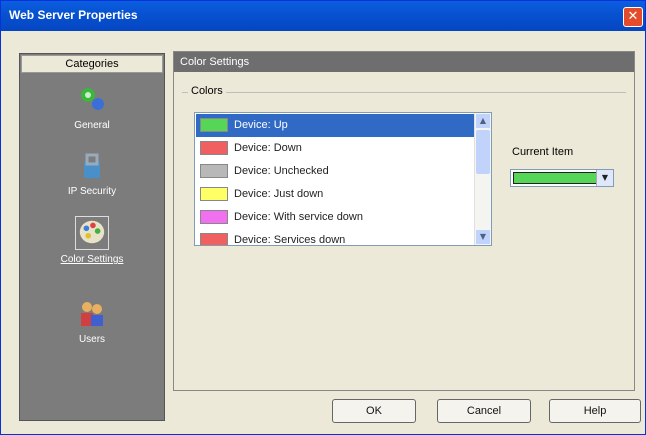 This screenshot has height=435, width=646. Describe the element at coordinates (92, 191) in the screenshot. I see `sidebar-item-label: IP Security` at that location.